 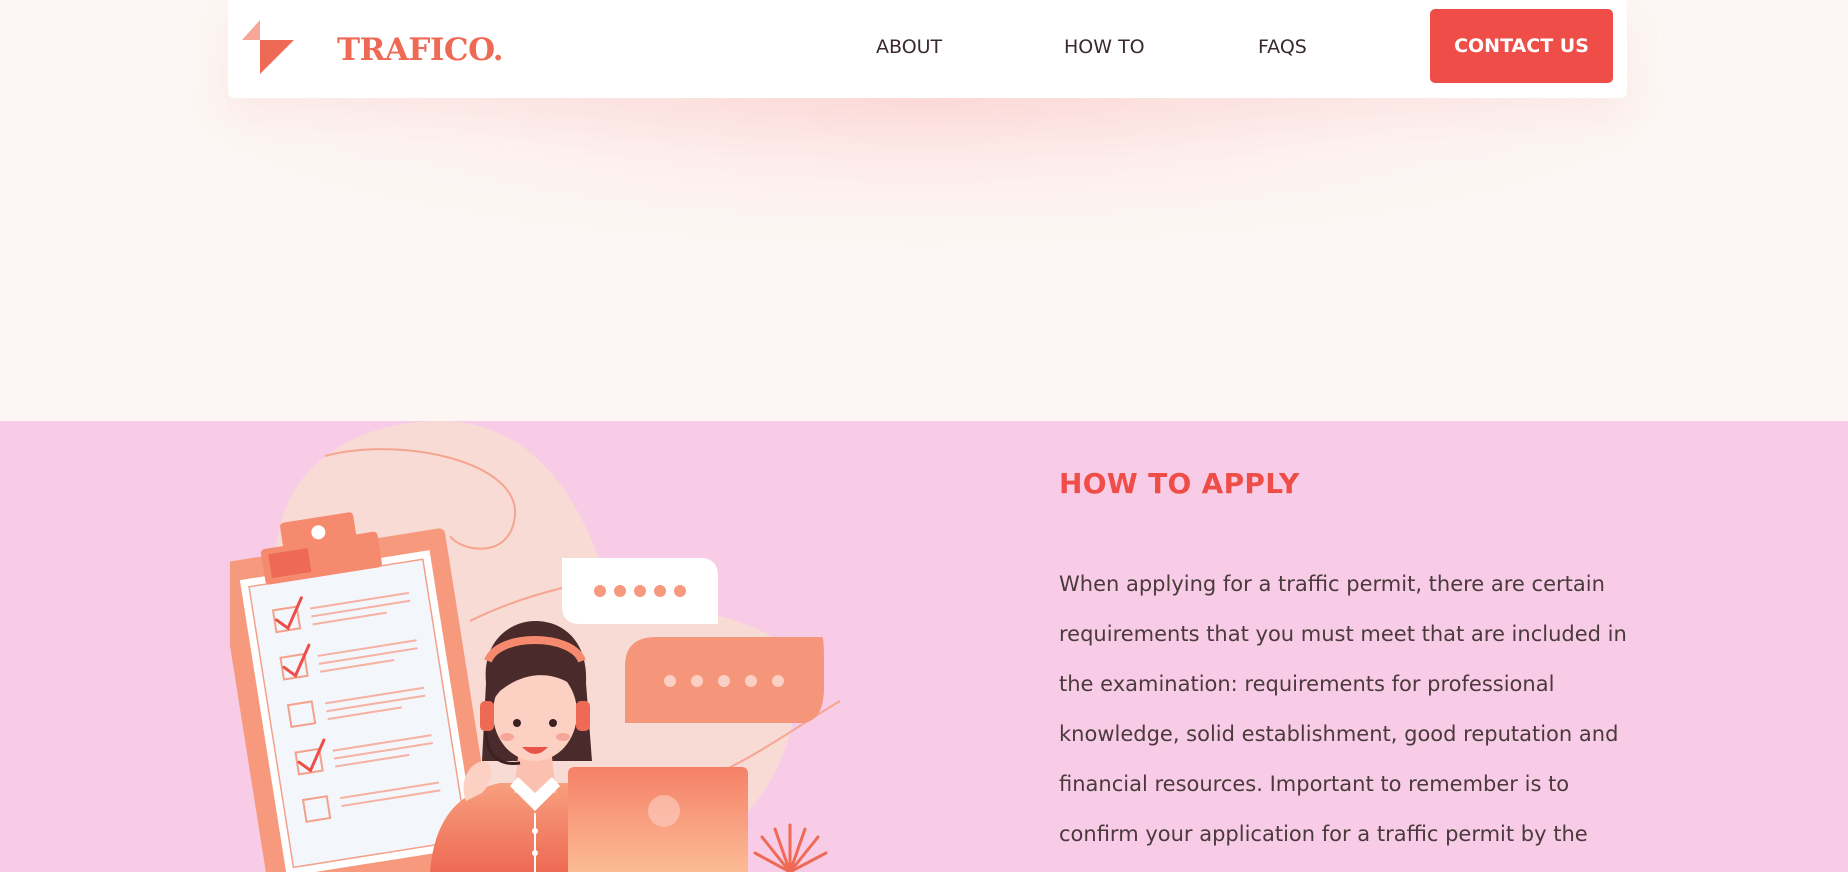 I want to click on brand-logo: TRAFICO., so click(x=373, y=47).